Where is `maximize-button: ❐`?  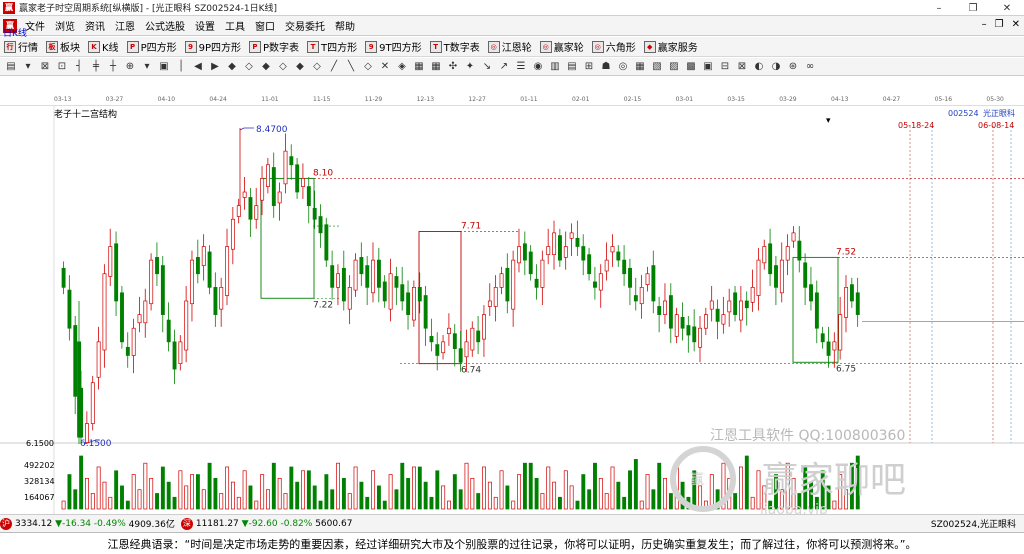
maximize-button: ❐ is located at coordinates (973, 8).